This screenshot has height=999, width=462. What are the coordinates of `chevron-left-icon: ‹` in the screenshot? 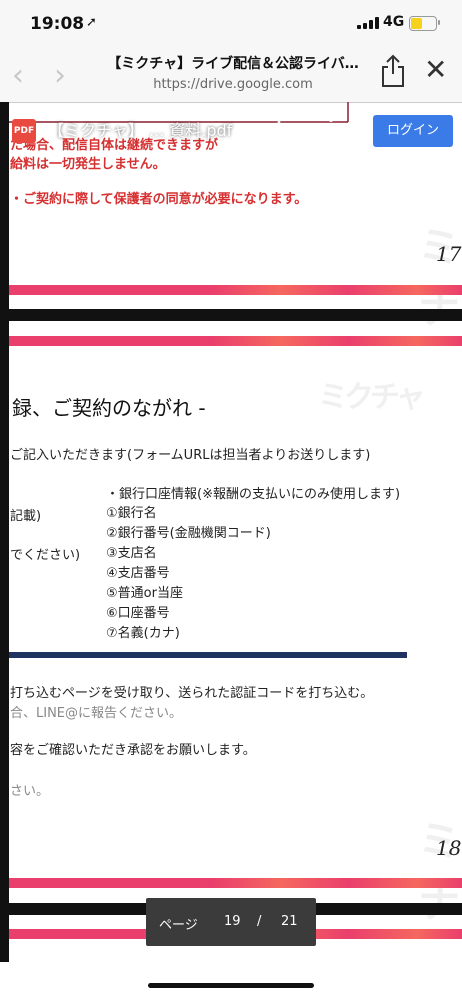 It's located at (18, 75).